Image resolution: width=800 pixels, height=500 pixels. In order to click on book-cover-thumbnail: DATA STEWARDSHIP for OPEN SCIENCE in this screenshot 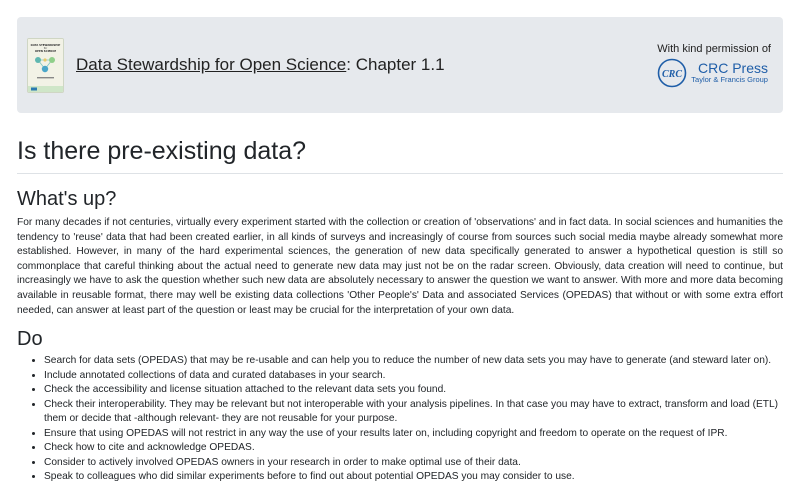, I will do `click(45, 65)`.